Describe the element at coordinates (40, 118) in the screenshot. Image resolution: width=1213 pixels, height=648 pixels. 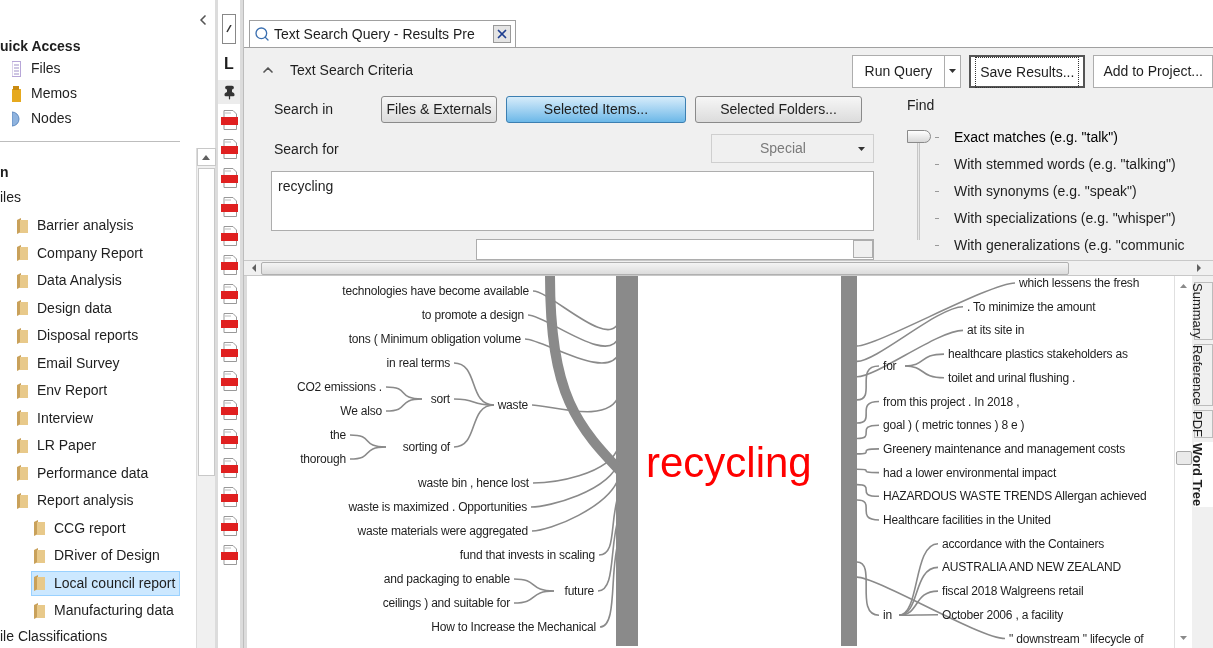
I see `quick-access-item: Nodes` at that location.